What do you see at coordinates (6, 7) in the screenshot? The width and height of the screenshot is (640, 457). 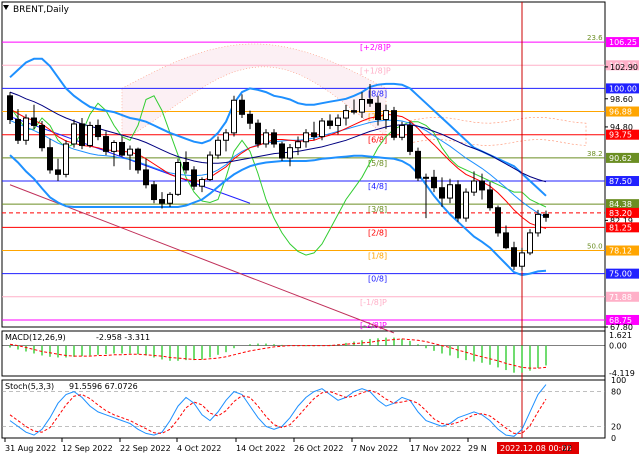 I see `dropdown-triangle-icon` at bounding box center [6, 7].